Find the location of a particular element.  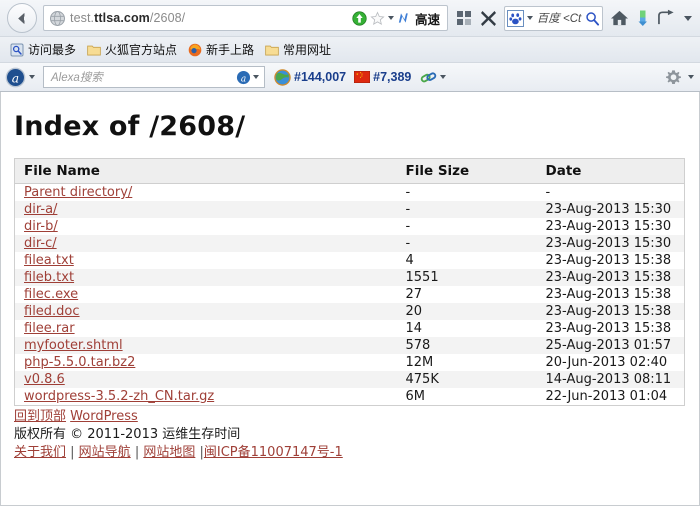

china-flag-icon is located at coordinates (362, 77).